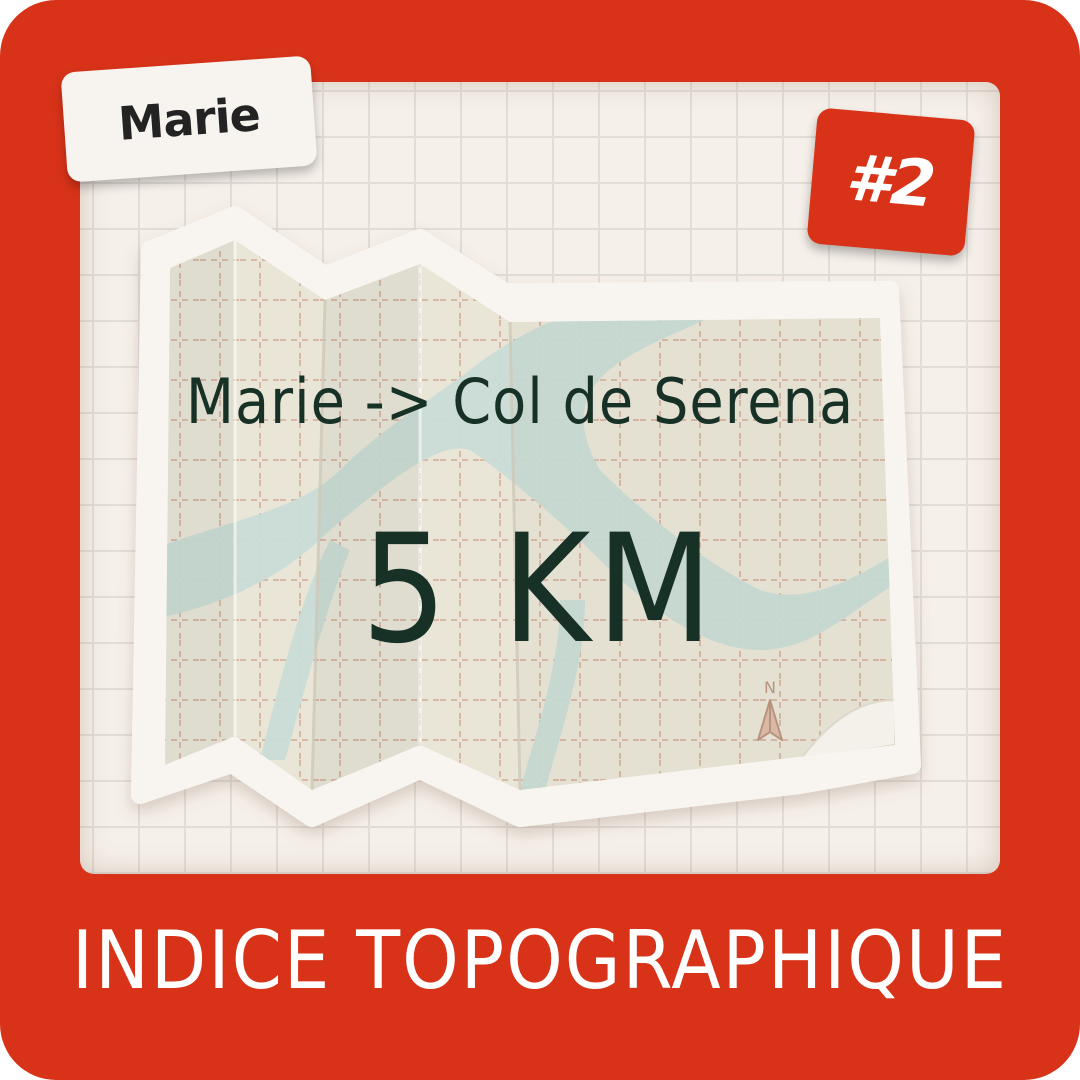 Image resolution: width=1080 pixels, height=1080 pixels. I want to click on compass-label: N, so click(770, 687).